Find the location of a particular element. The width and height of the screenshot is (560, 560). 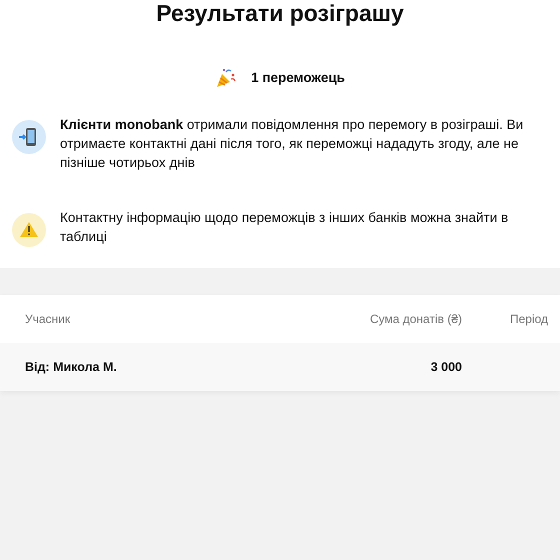

column-header: Учасник is located at coordinates (48, 319).